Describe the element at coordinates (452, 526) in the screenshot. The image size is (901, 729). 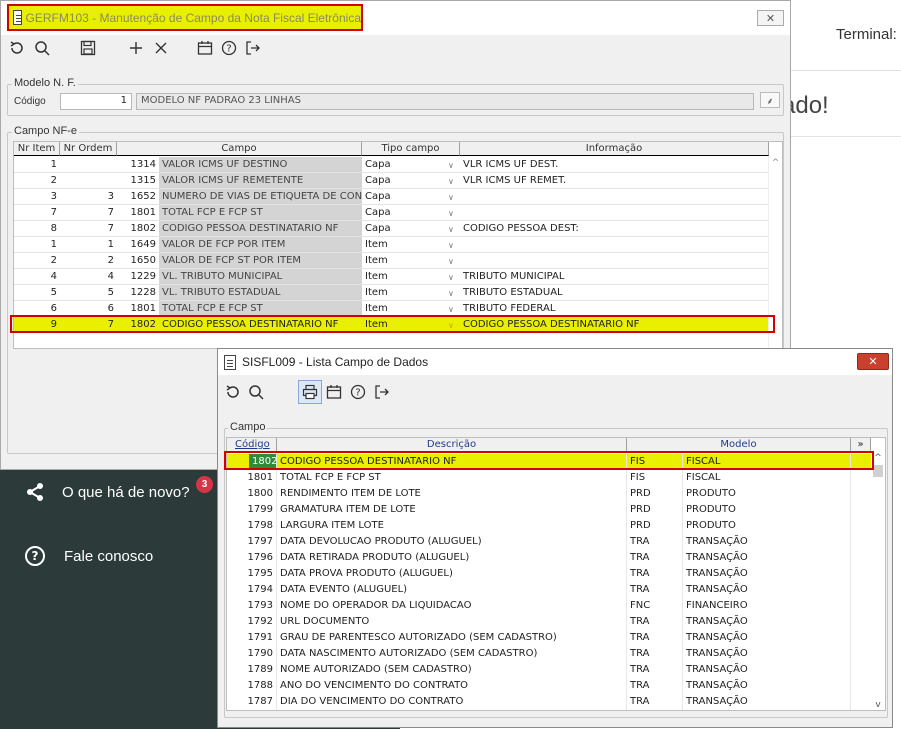
I see `cell-descricao: LARGURA ITEM LOTE` at that location.